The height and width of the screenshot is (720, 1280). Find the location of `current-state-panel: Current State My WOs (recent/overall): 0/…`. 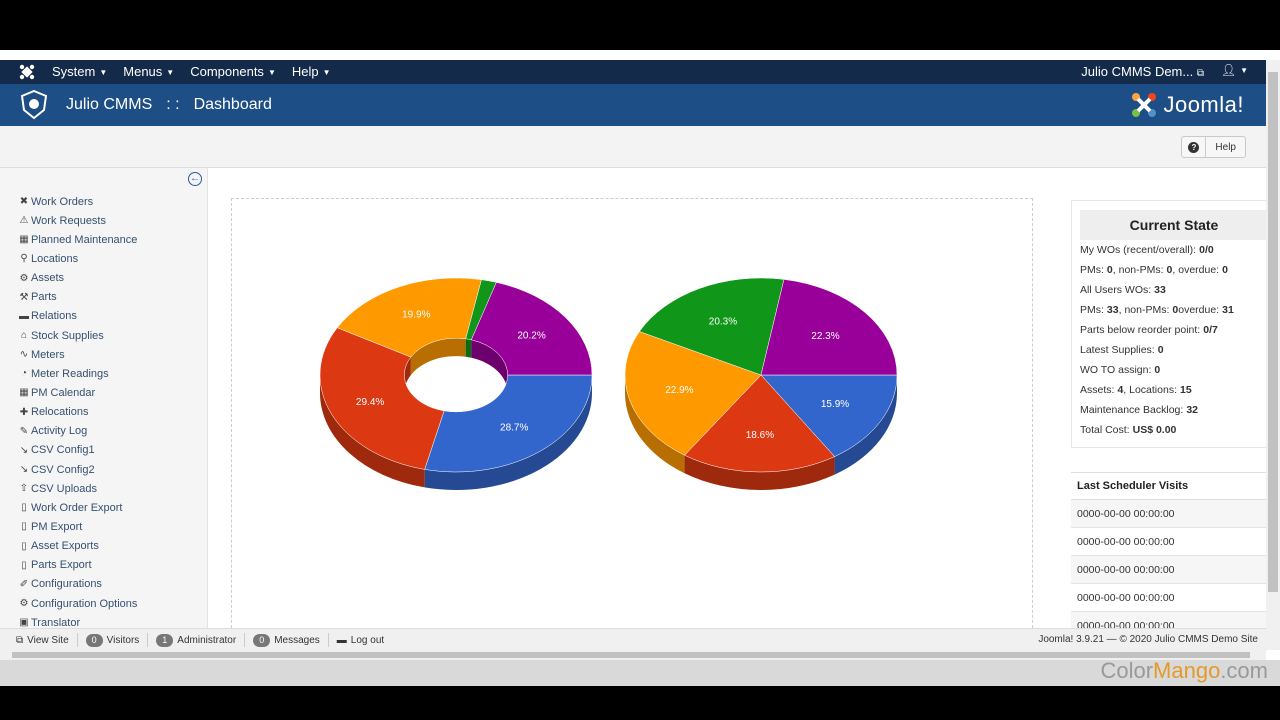

current-state-panel: Current State My WOs (recent/overall): 0/… is located at coordinates (1169, 324).